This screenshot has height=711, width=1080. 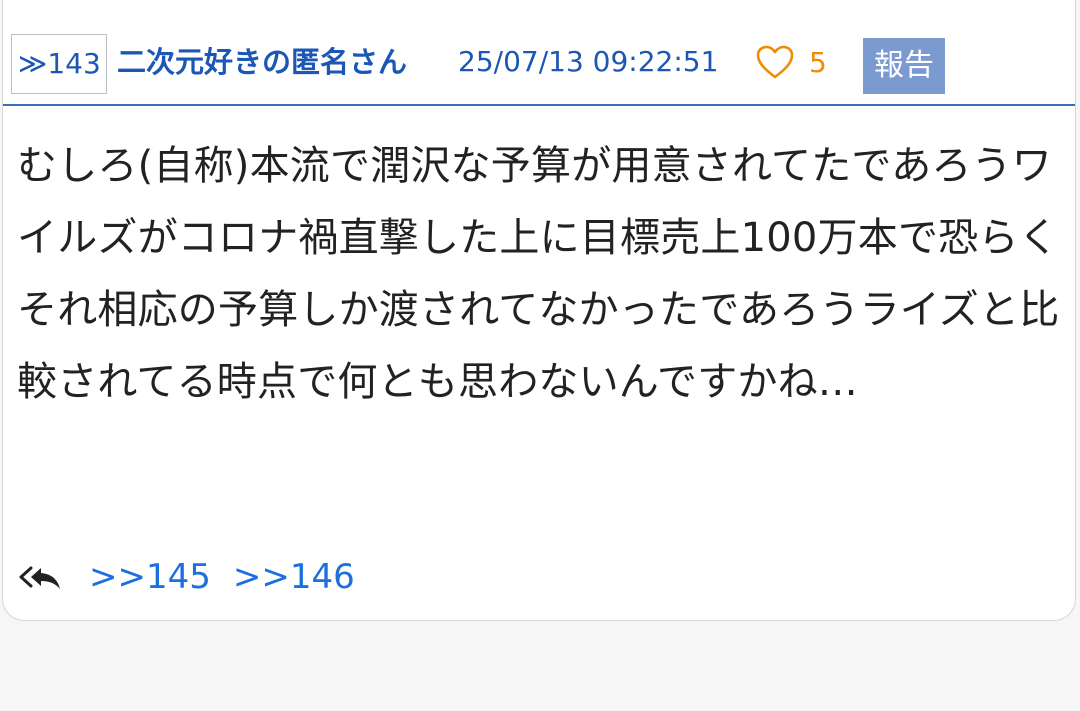 I want to click on post-footer: >>145 >>146, so click(x=186, y=577).